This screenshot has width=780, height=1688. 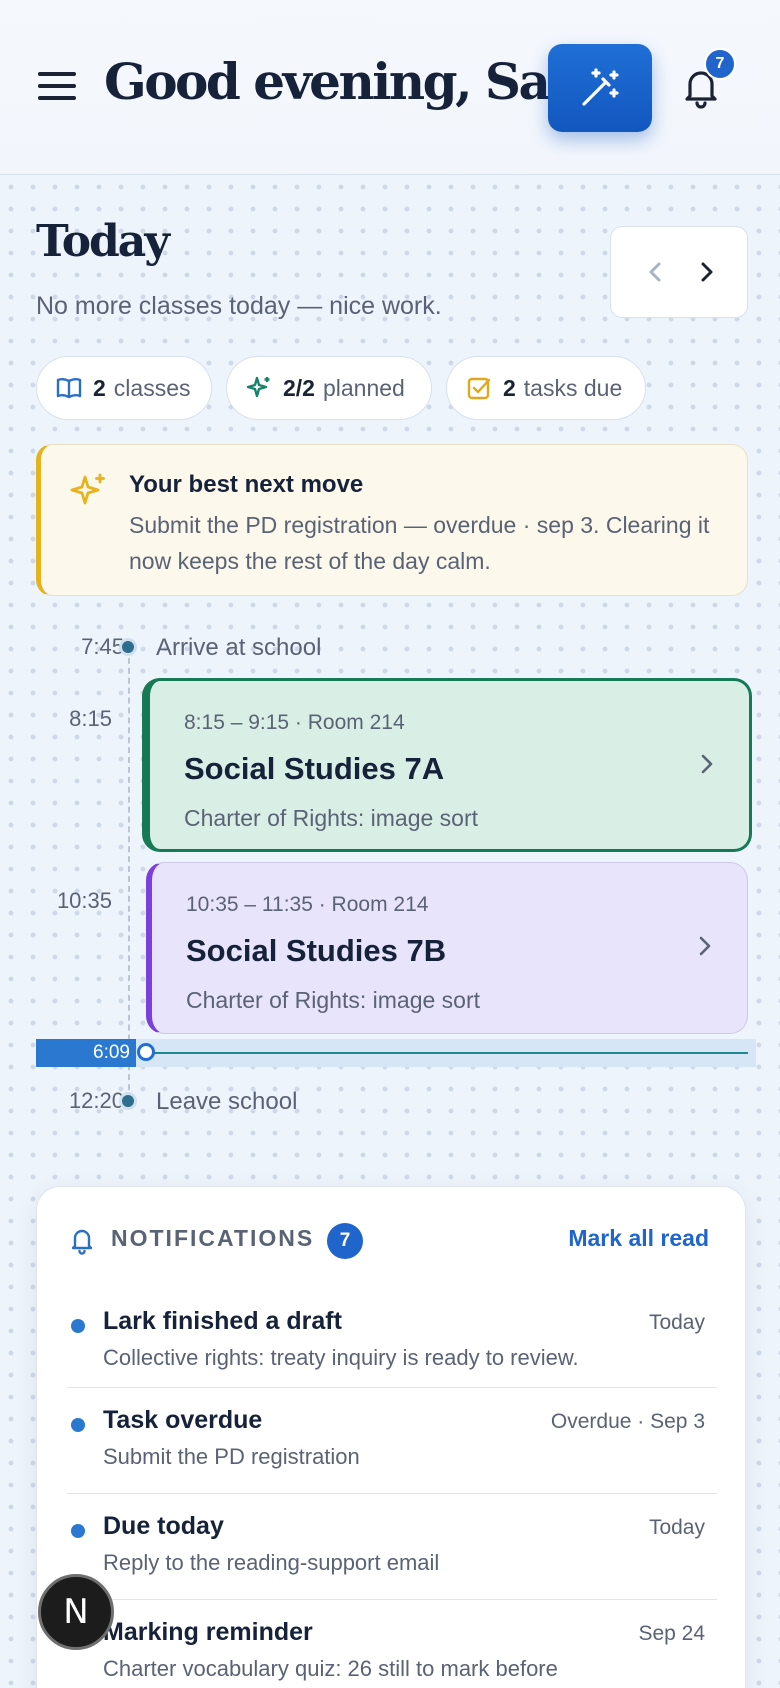 I want to click on chip-classes: 2 classes, so click(x=124, y=388).